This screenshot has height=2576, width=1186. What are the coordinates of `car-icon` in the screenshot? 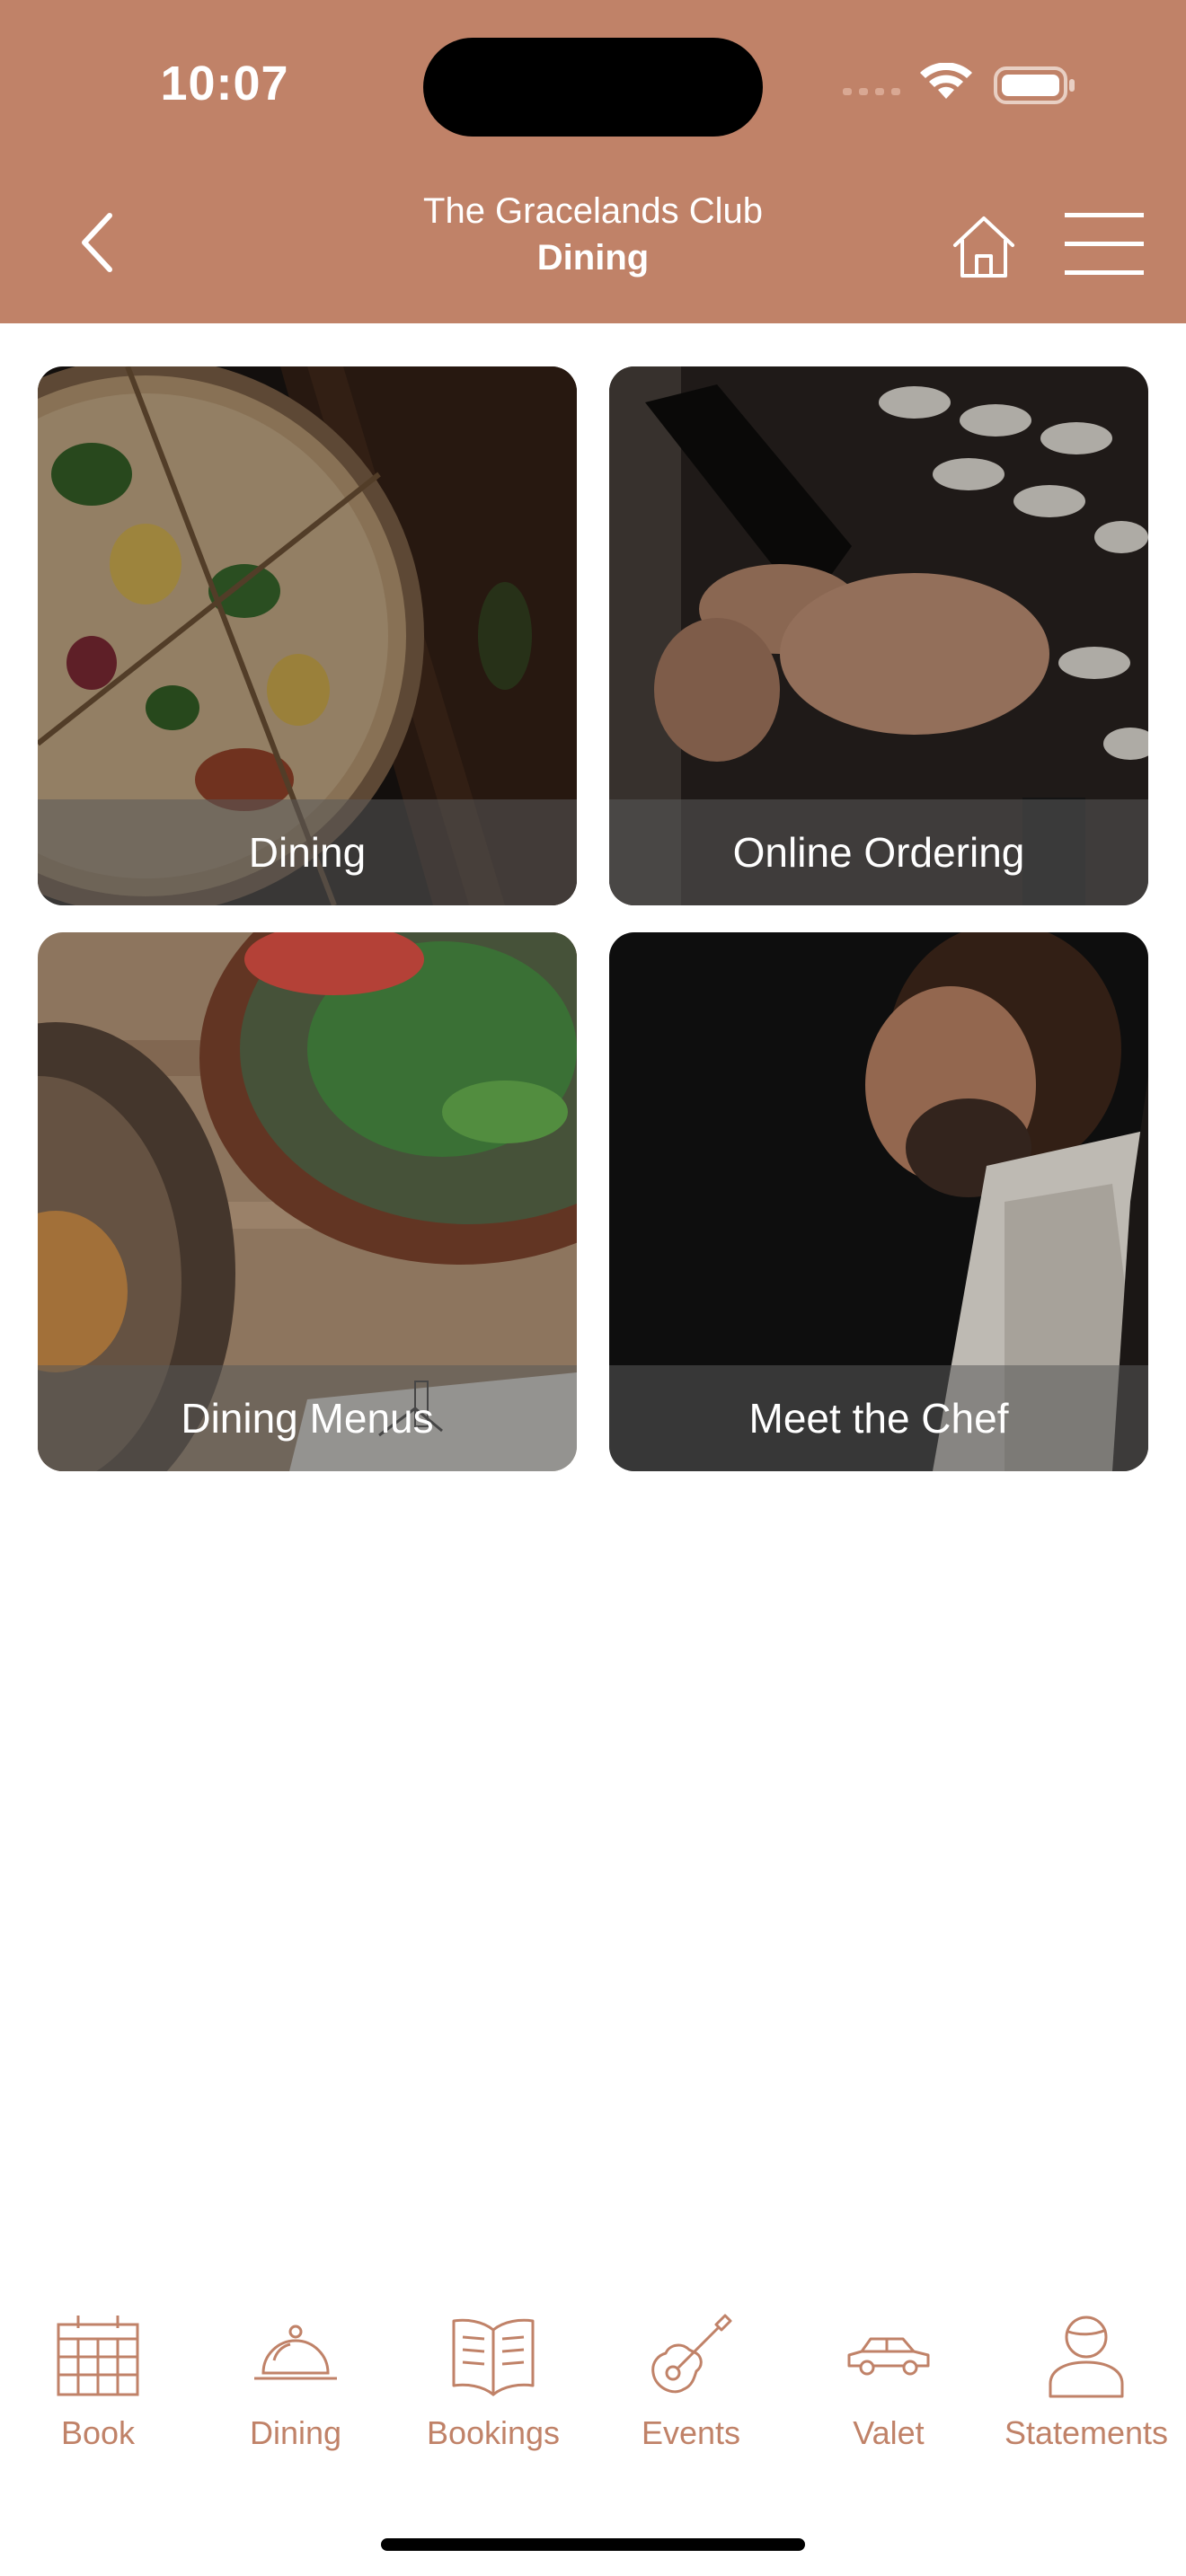 It's located at (888, 2356).